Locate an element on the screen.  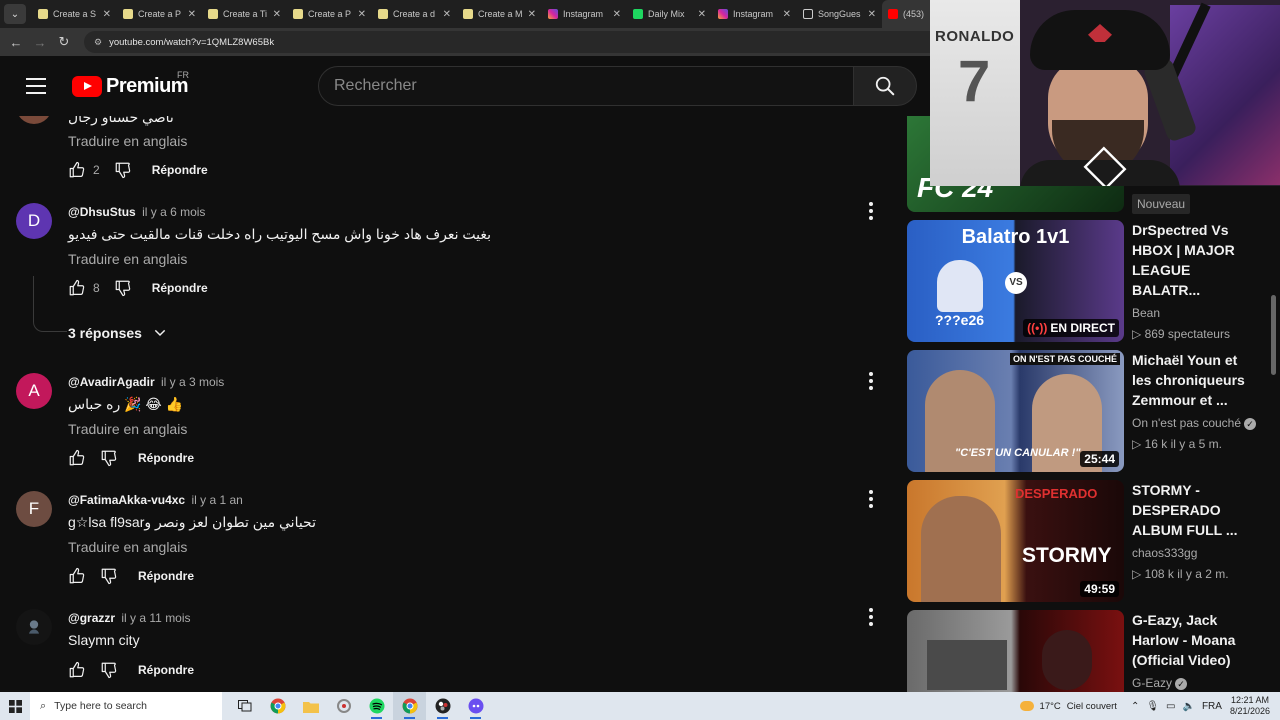
clock: 12:21 AM 8/21/2026 is located at coordinates (1250, 706).